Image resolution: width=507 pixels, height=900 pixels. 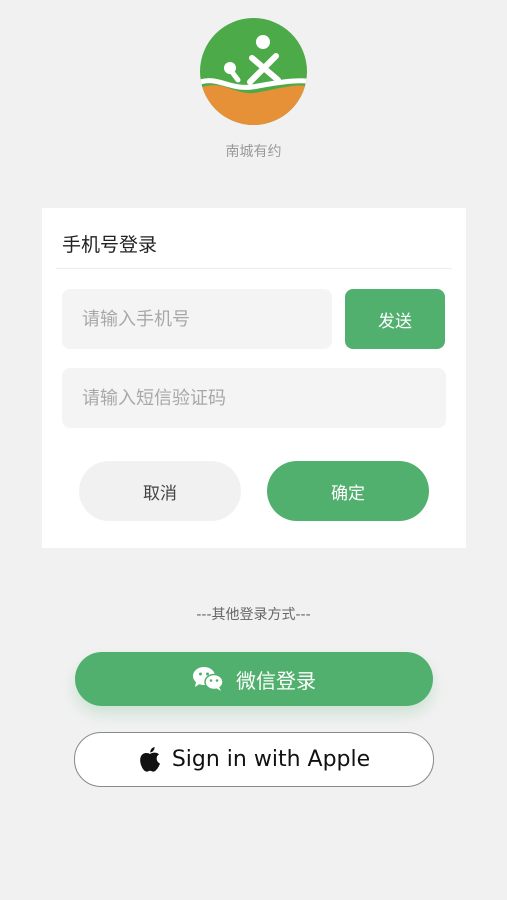 What do you see at coordinates (276, 680) in the screenshot?
I see `wechat-login-label: 微信登录` at bounding box center [276, 680].